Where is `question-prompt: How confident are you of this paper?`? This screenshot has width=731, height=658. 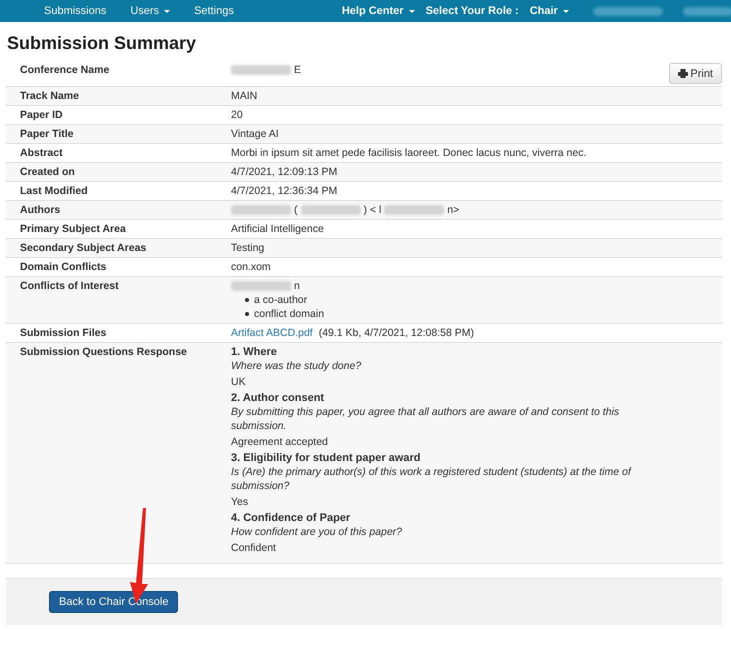
question-prompt: How confident are you of this paper? is located at coordinates (317, 532).